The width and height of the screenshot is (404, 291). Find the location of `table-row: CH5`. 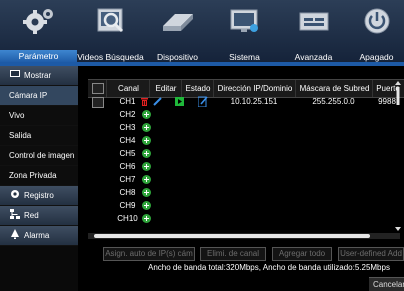

table-row: CH5 is located at coordinates (246, 153).